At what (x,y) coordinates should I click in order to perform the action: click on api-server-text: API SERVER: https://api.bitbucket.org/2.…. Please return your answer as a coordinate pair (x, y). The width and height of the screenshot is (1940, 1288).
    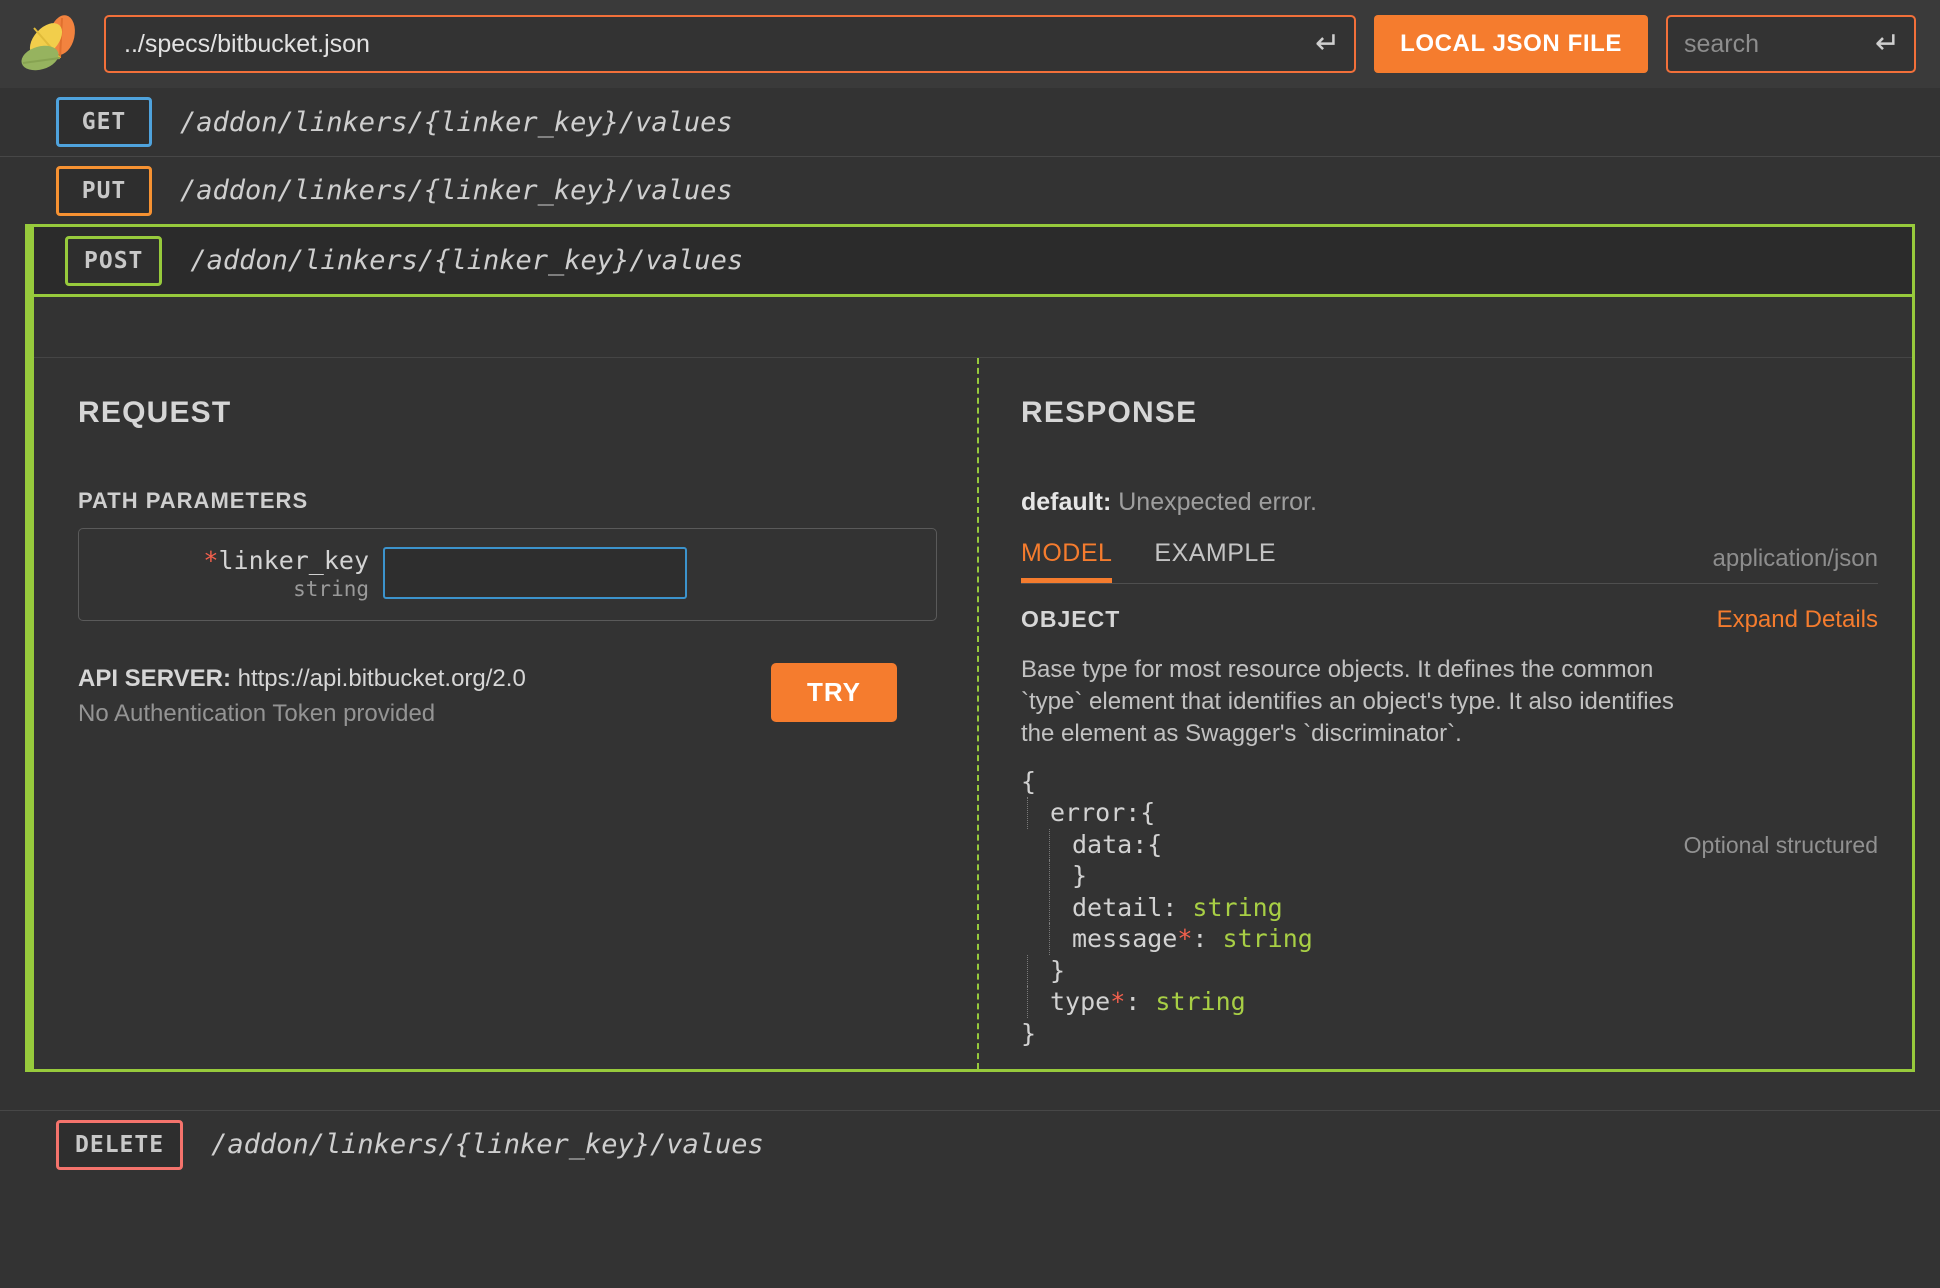
    Looking at the image, I should click on (302, 695).